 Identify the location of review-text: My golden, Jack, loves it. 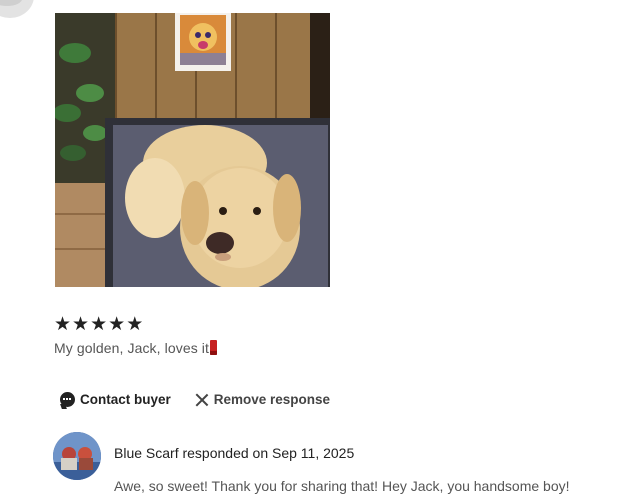
(136, 348).